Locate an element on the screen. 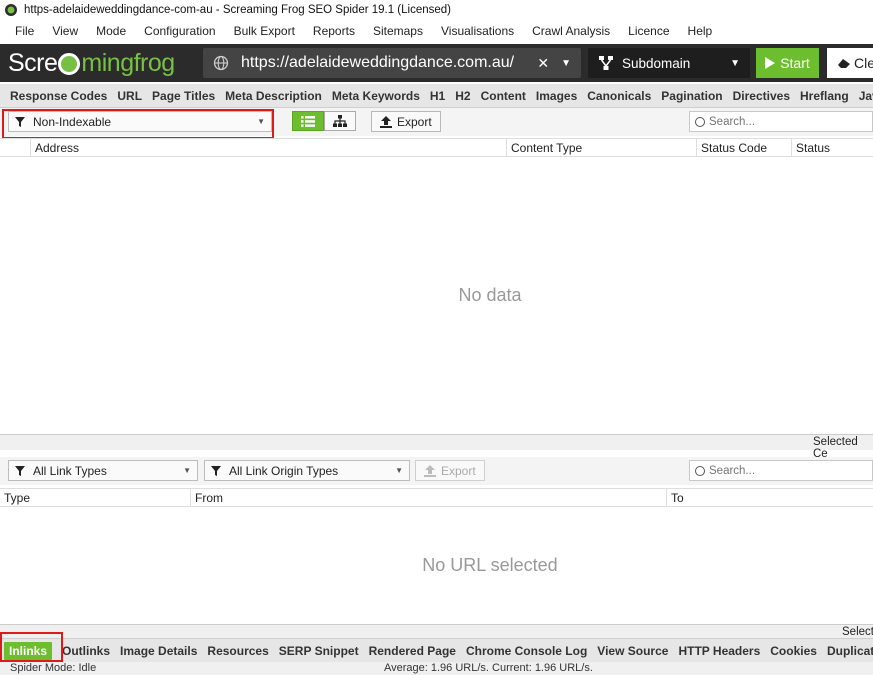  eraser-icon is located at coordinates (844, 63).